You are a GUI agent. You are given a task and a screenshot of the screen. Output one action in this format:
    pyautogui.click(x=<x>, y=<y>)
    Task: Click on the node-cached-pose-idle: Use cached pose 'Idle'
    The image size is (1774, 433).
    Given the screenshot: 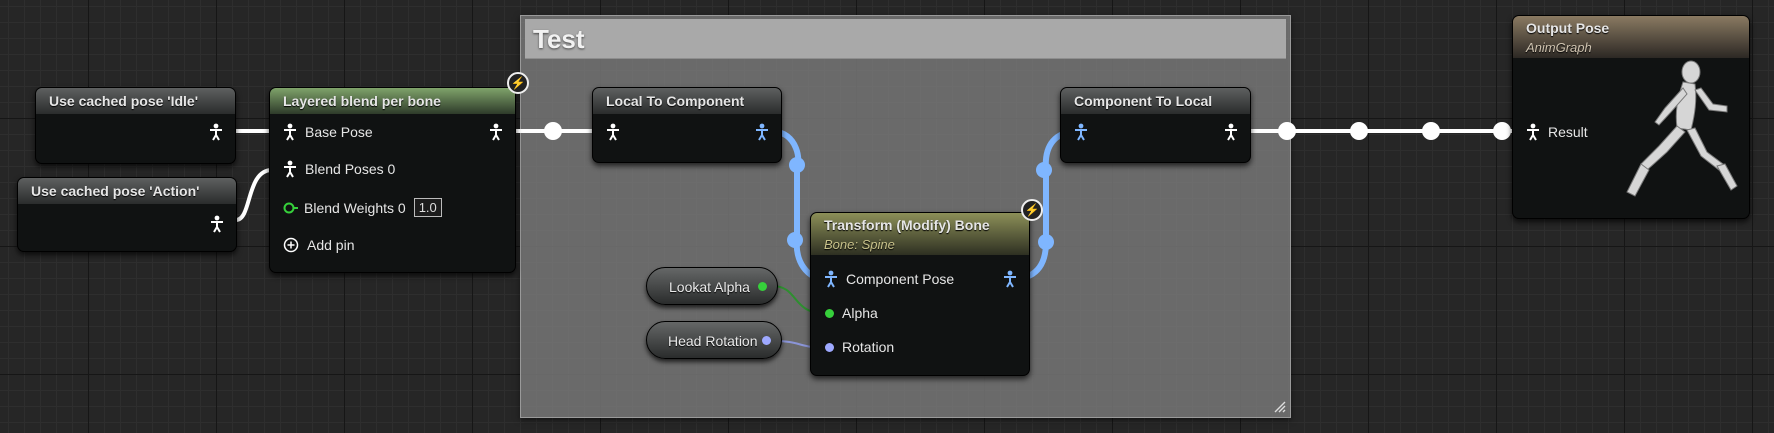 What is the action you would take?
    pyautogui.click(x=135, y=125)
    